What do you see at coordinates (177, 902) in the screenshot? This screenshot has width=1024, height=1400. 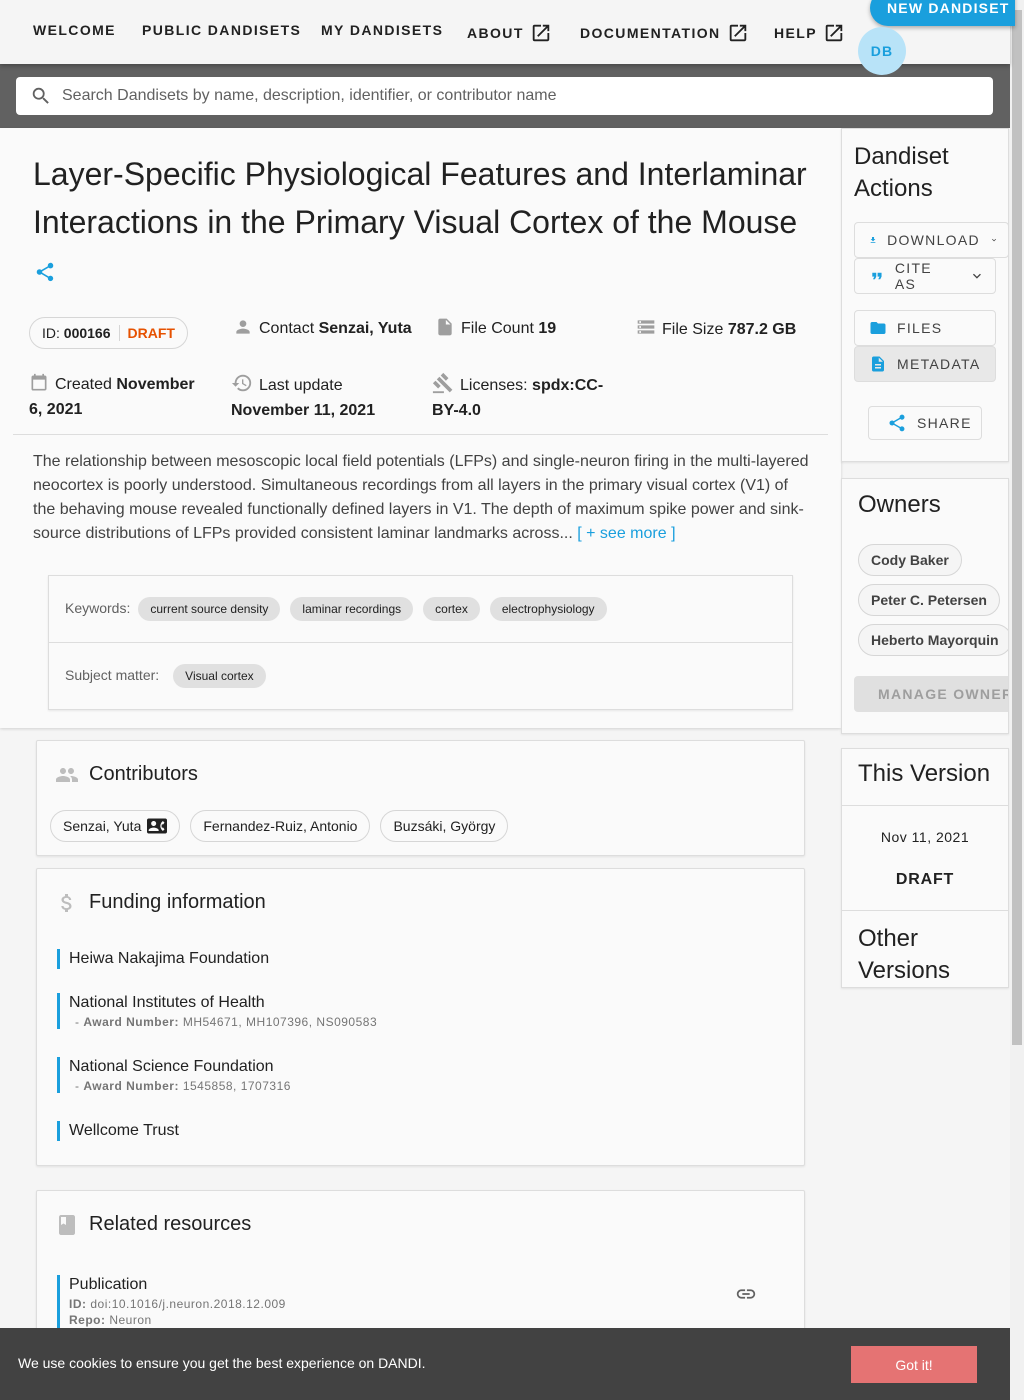 I see `funding-title: Funding information` at bounding box center [177, 902].